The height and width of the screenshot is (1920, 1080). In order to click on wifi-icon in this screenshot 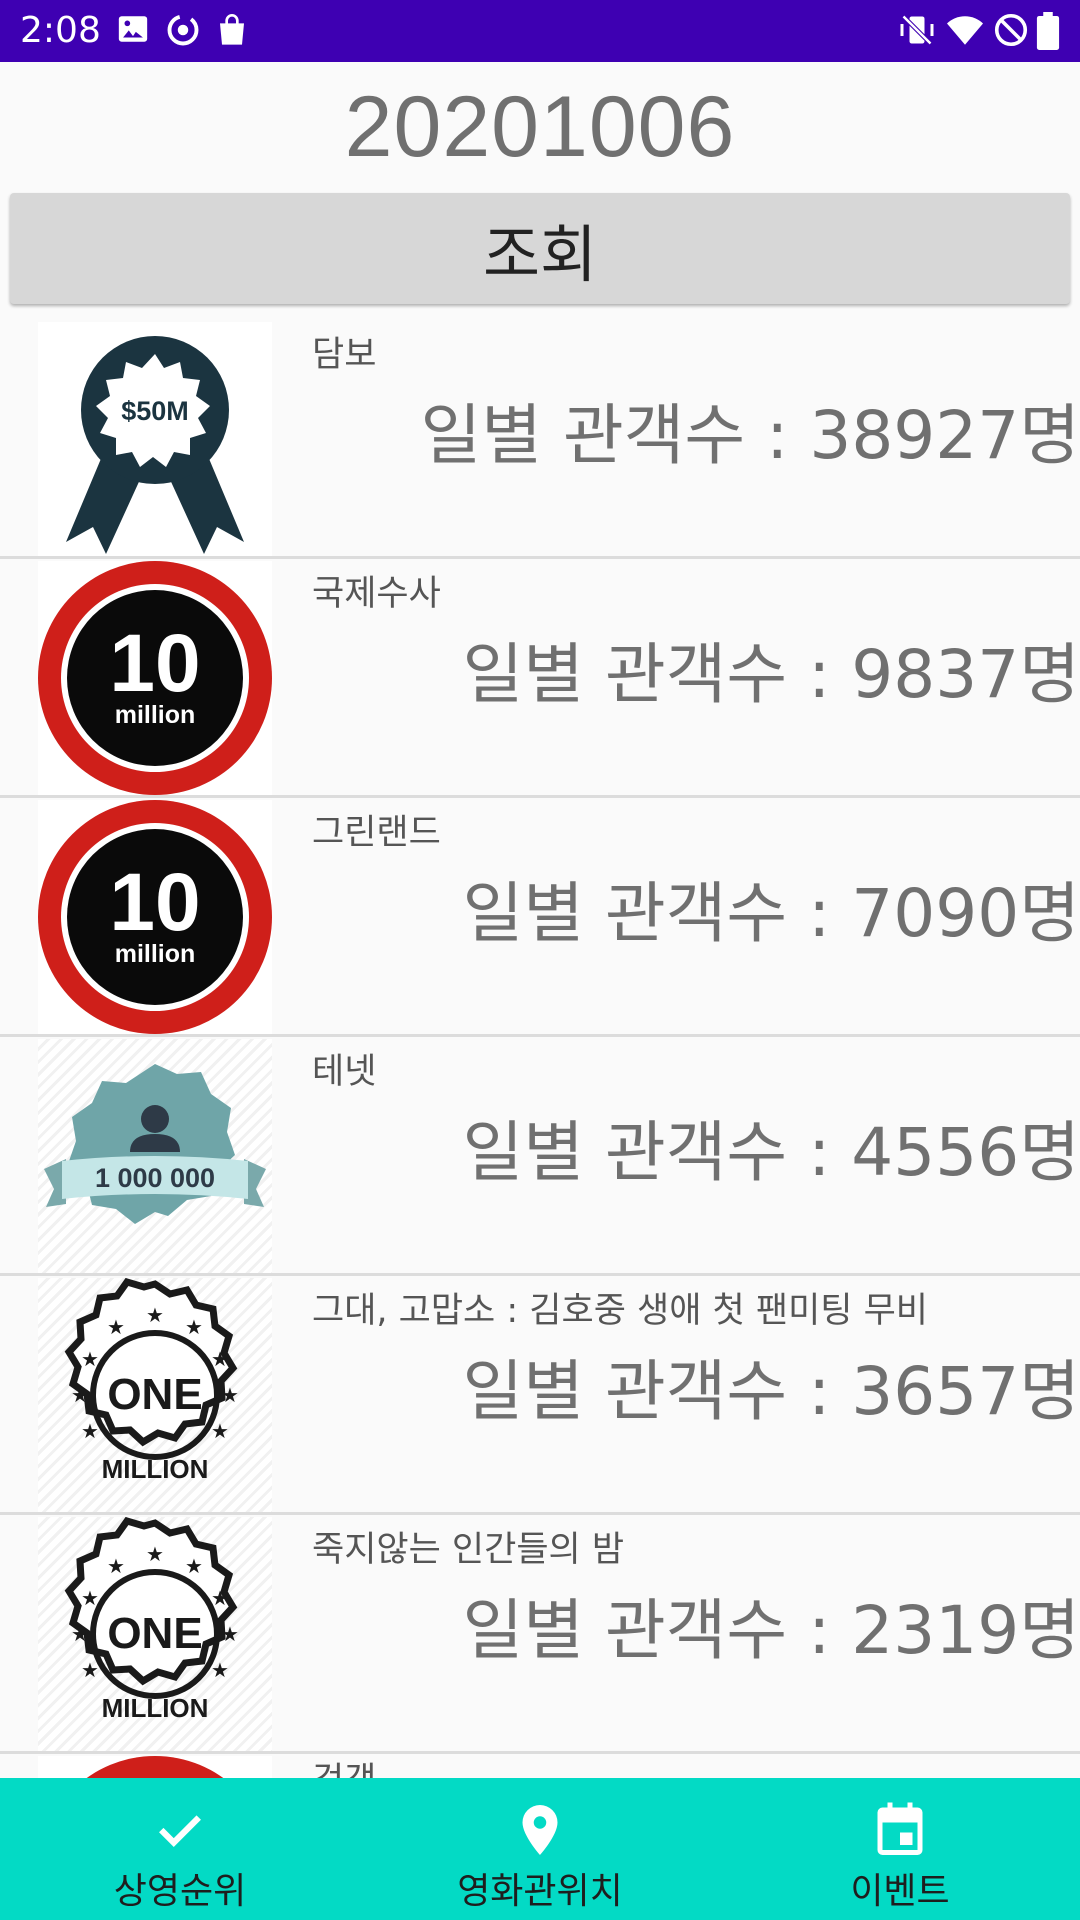, I will do `click(965, 30)`.